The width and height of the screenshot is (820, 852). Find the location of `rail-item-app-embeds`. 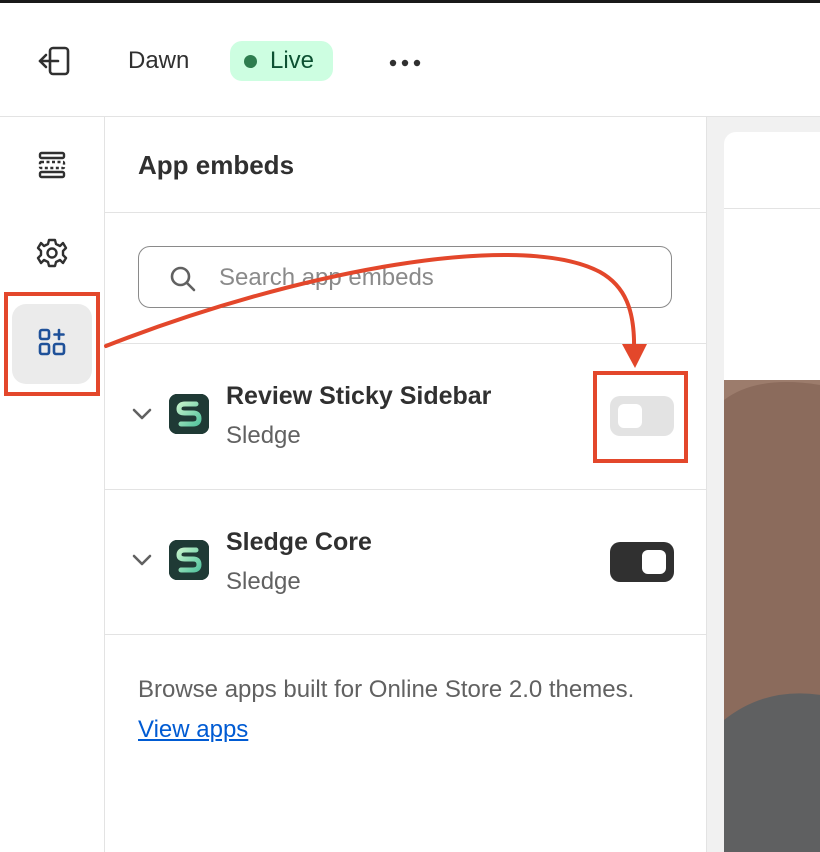

rail-item-app-embeds is located at coordinates (52, 344).